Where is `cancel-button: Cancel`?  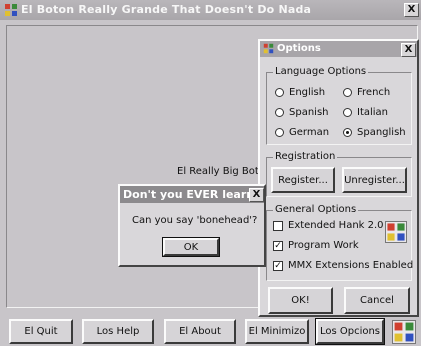
cancel-button: Cancel is located at coordinates (377, 300).